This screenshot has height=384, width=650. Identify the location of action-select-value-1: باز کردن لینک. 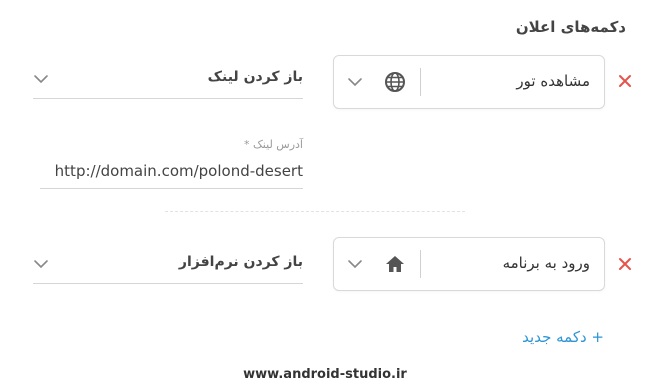
(255, 77).